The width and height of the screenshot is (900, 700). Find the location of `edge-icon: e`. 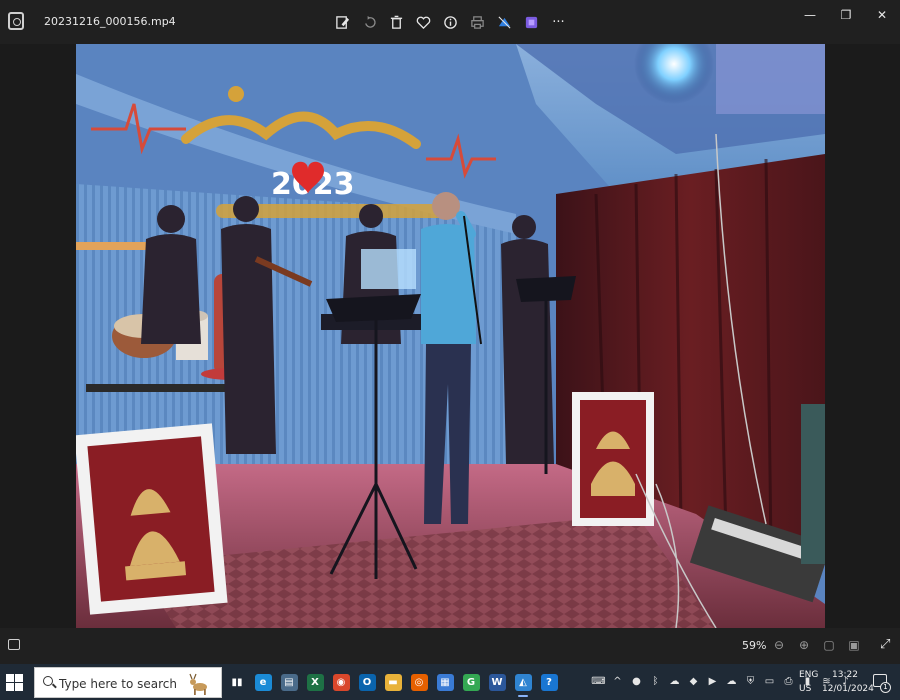

edge-icon: e is located at coordinates (263, 682).